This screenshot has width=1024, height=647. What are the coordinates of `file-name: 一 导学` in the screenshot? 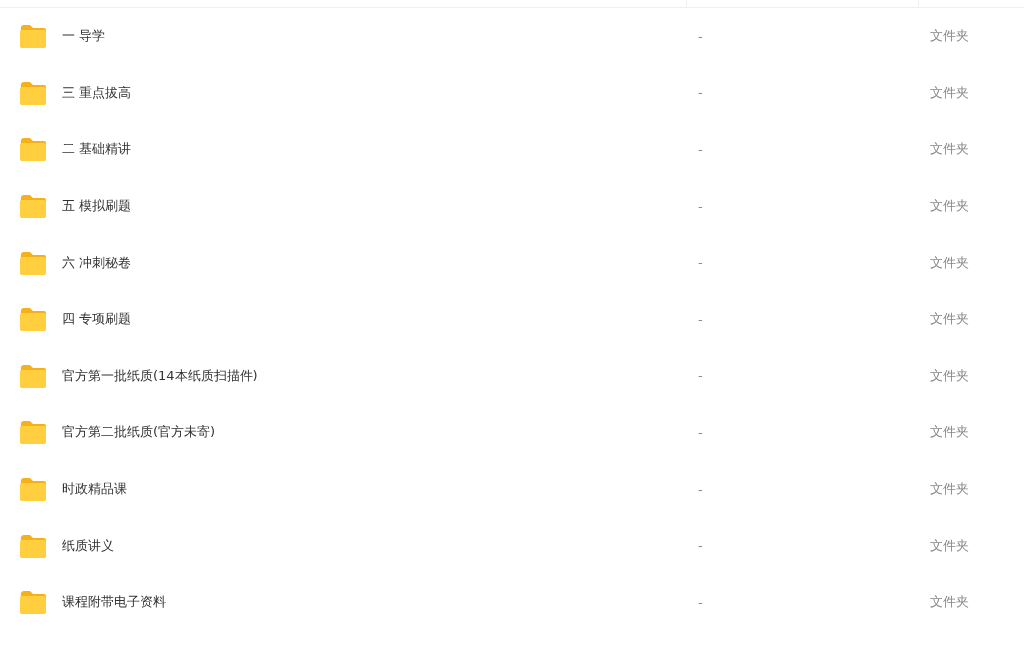 It's located at (84, 36).